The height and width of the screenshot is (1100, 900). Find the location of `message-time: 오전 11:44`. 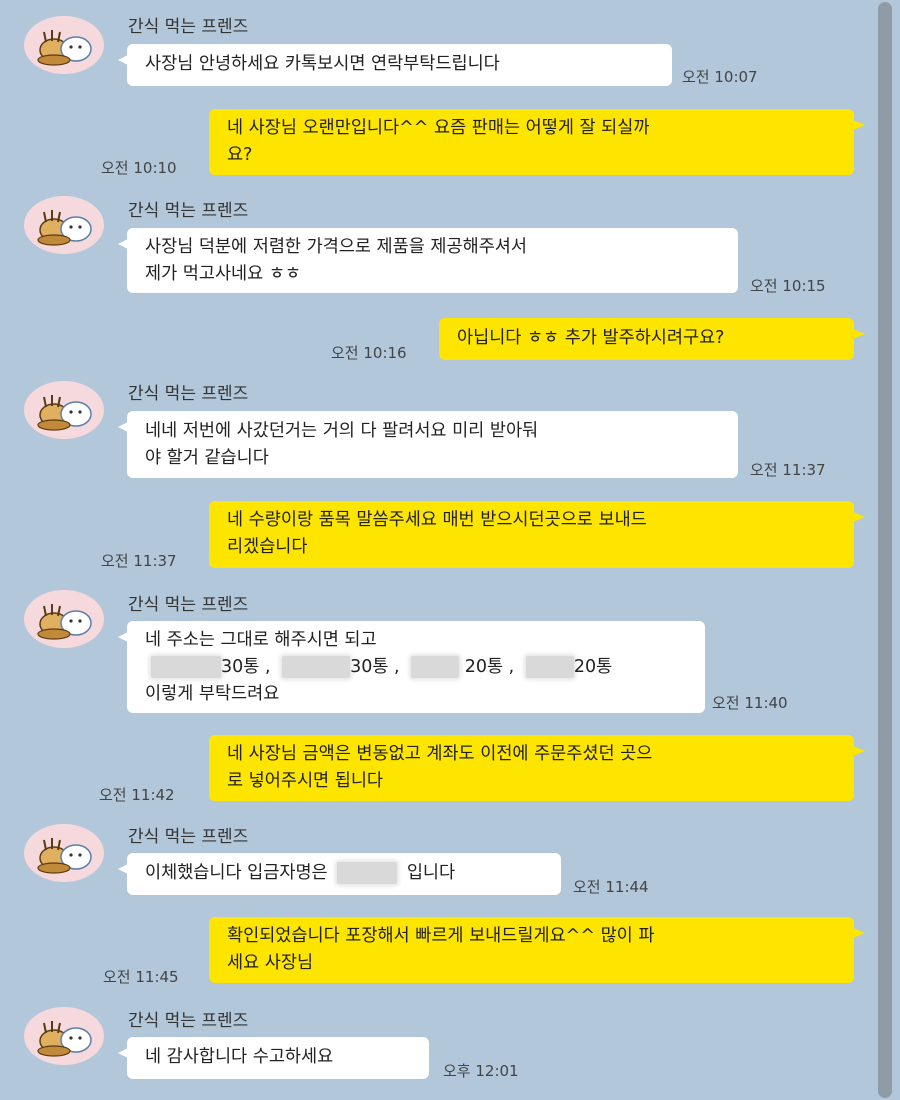

message-time: 오전 11:44 is located at coordinates (611, 887).